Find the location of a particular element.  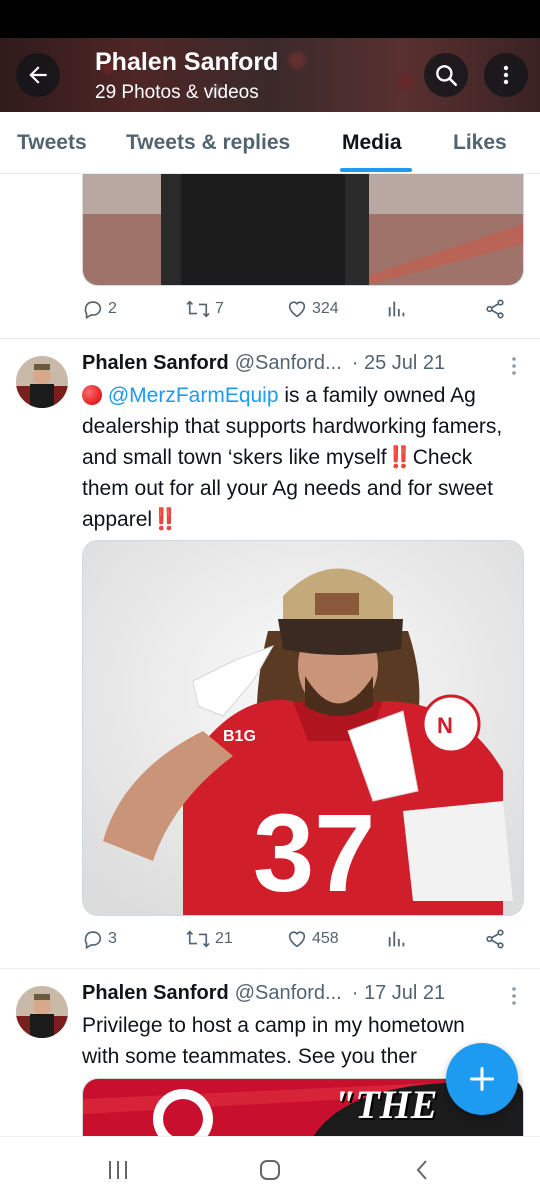

system-nav-bar is located at coordinates (270, 1168).